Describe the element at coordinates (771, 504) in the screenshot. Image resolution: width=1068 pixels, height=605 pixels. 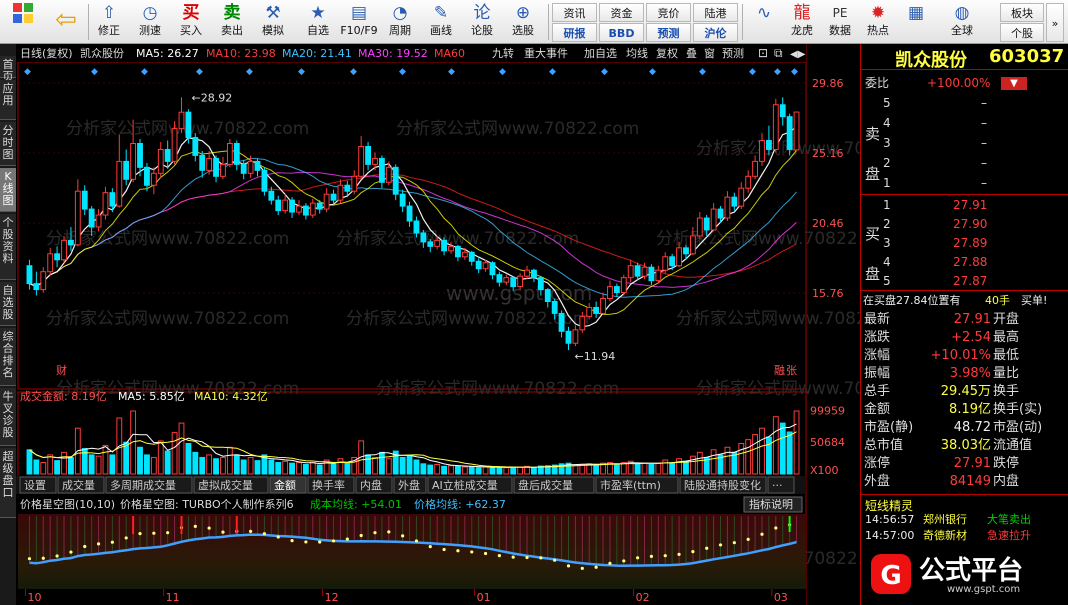
I see `indicator-help-button: 指标说明` at that location.